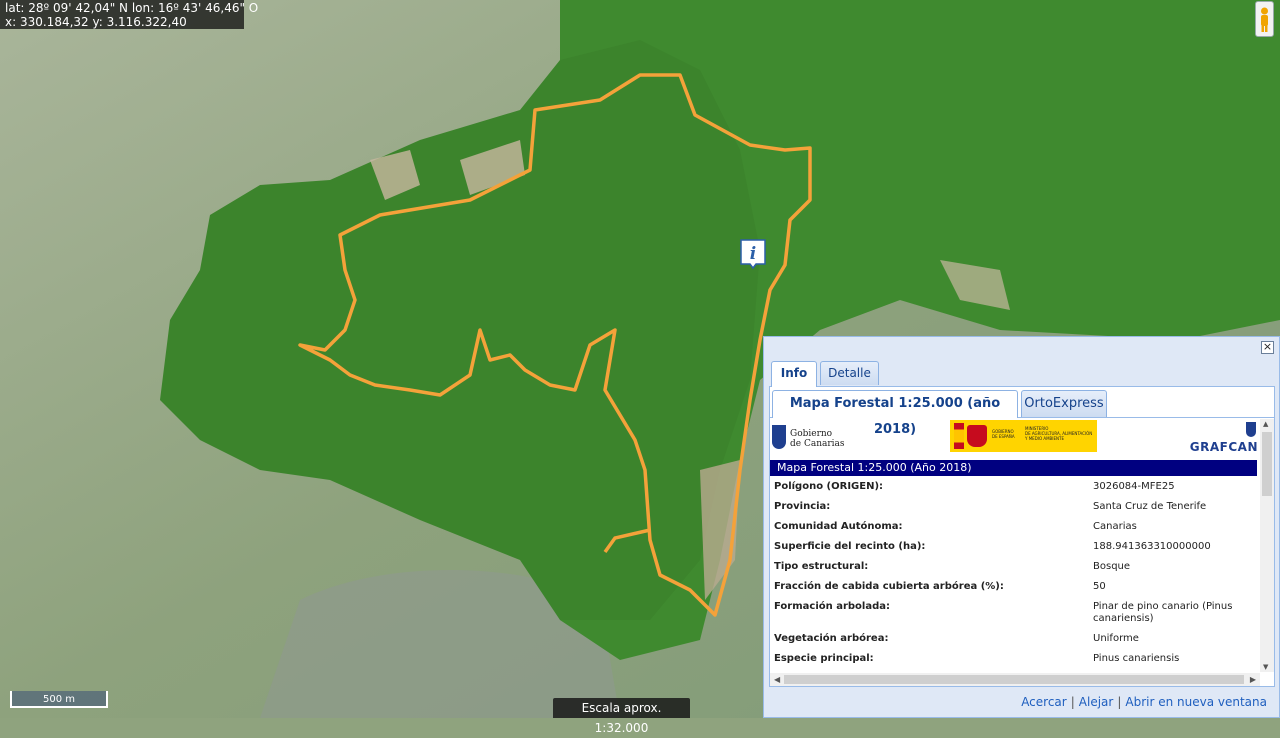 The height and width of the screenshot is (738, 1280). I want to click on grafcan-logo: GRAFCAN, so click(1224, 438).